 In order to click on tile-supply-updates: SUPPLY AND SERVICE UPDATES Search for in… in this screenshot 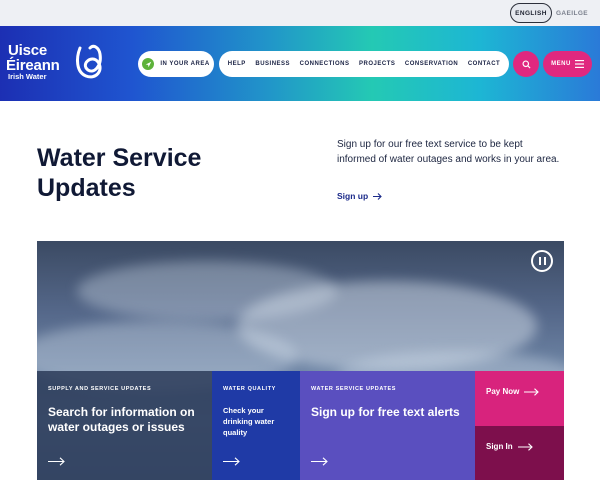, I will do `click(124, 425)`.